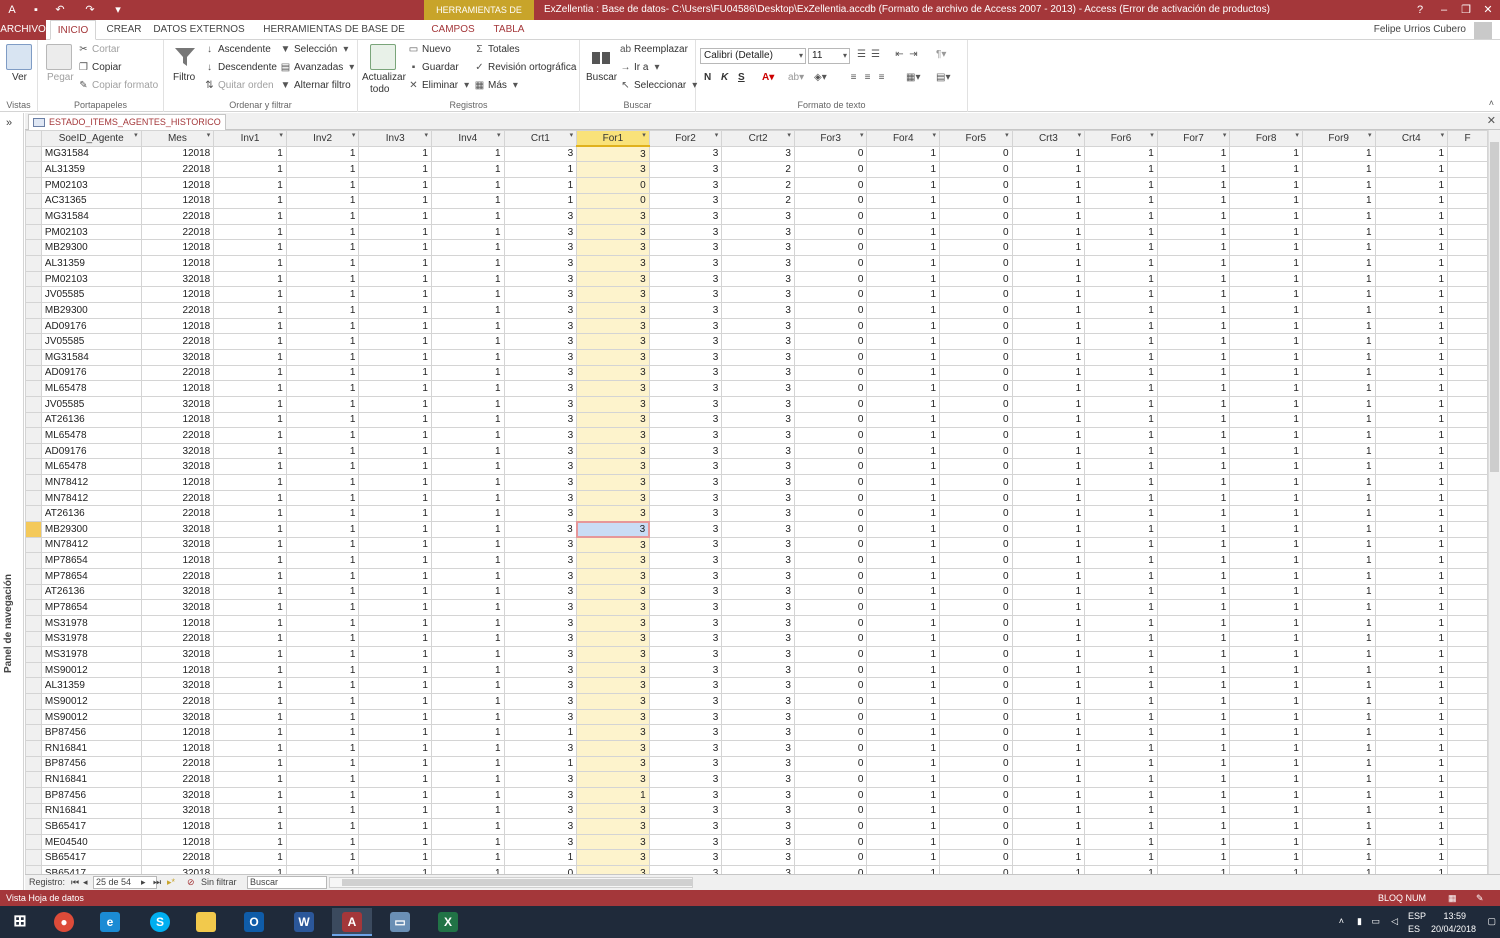  I want to click on avatar, so click(1483, 30).